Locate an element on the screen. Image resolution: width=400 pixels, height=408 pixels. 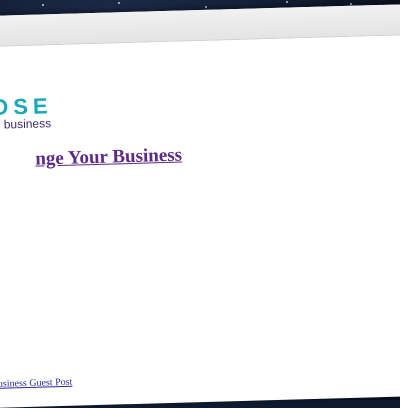
headline-container: nge Your Business is located at coordinates (91, 161).